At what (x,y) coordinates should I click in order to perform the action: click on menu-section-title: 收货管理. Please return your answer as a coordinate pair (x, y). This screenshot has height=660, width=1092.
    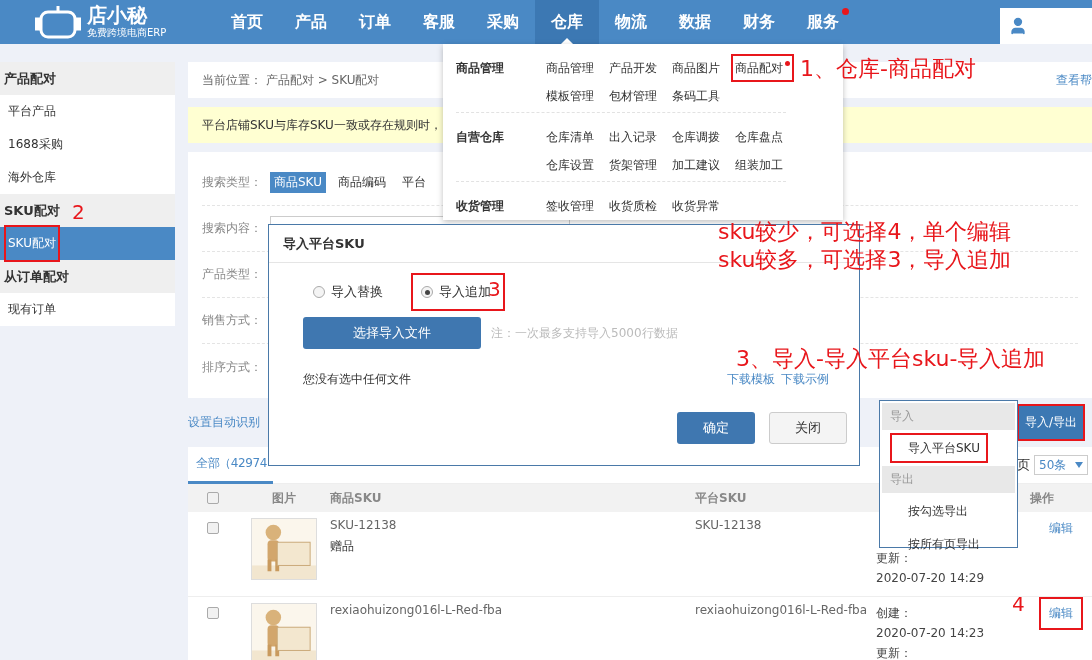
    Looking at the image, I should click on (480, 206).